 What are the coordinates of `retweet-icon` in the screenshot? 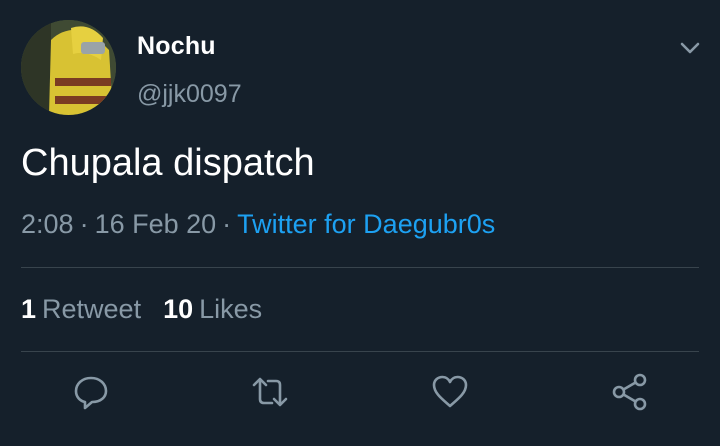 It's located at (270, 392).